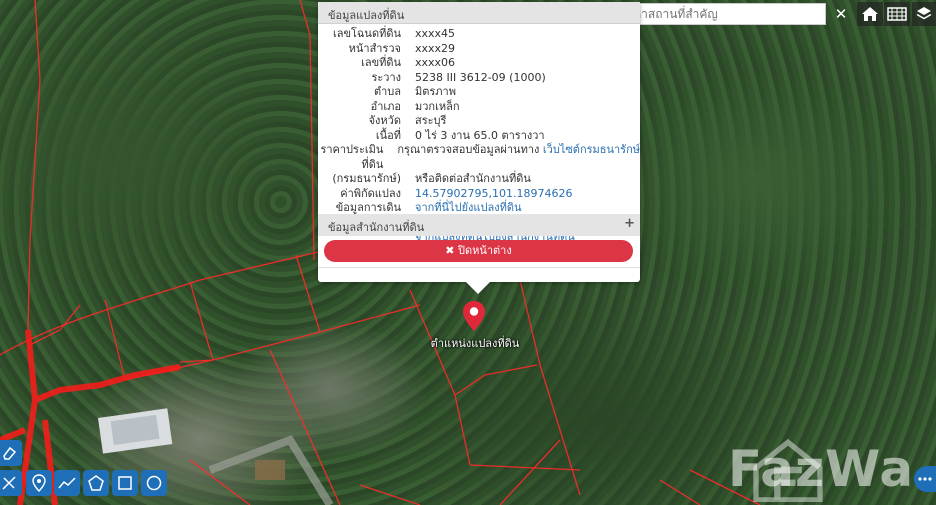  What do you see at coordinates (493, 193) in the screenshot?
I see `coordinates-link: 14.57902795,101.18974626` at bounding box center [493, 193].